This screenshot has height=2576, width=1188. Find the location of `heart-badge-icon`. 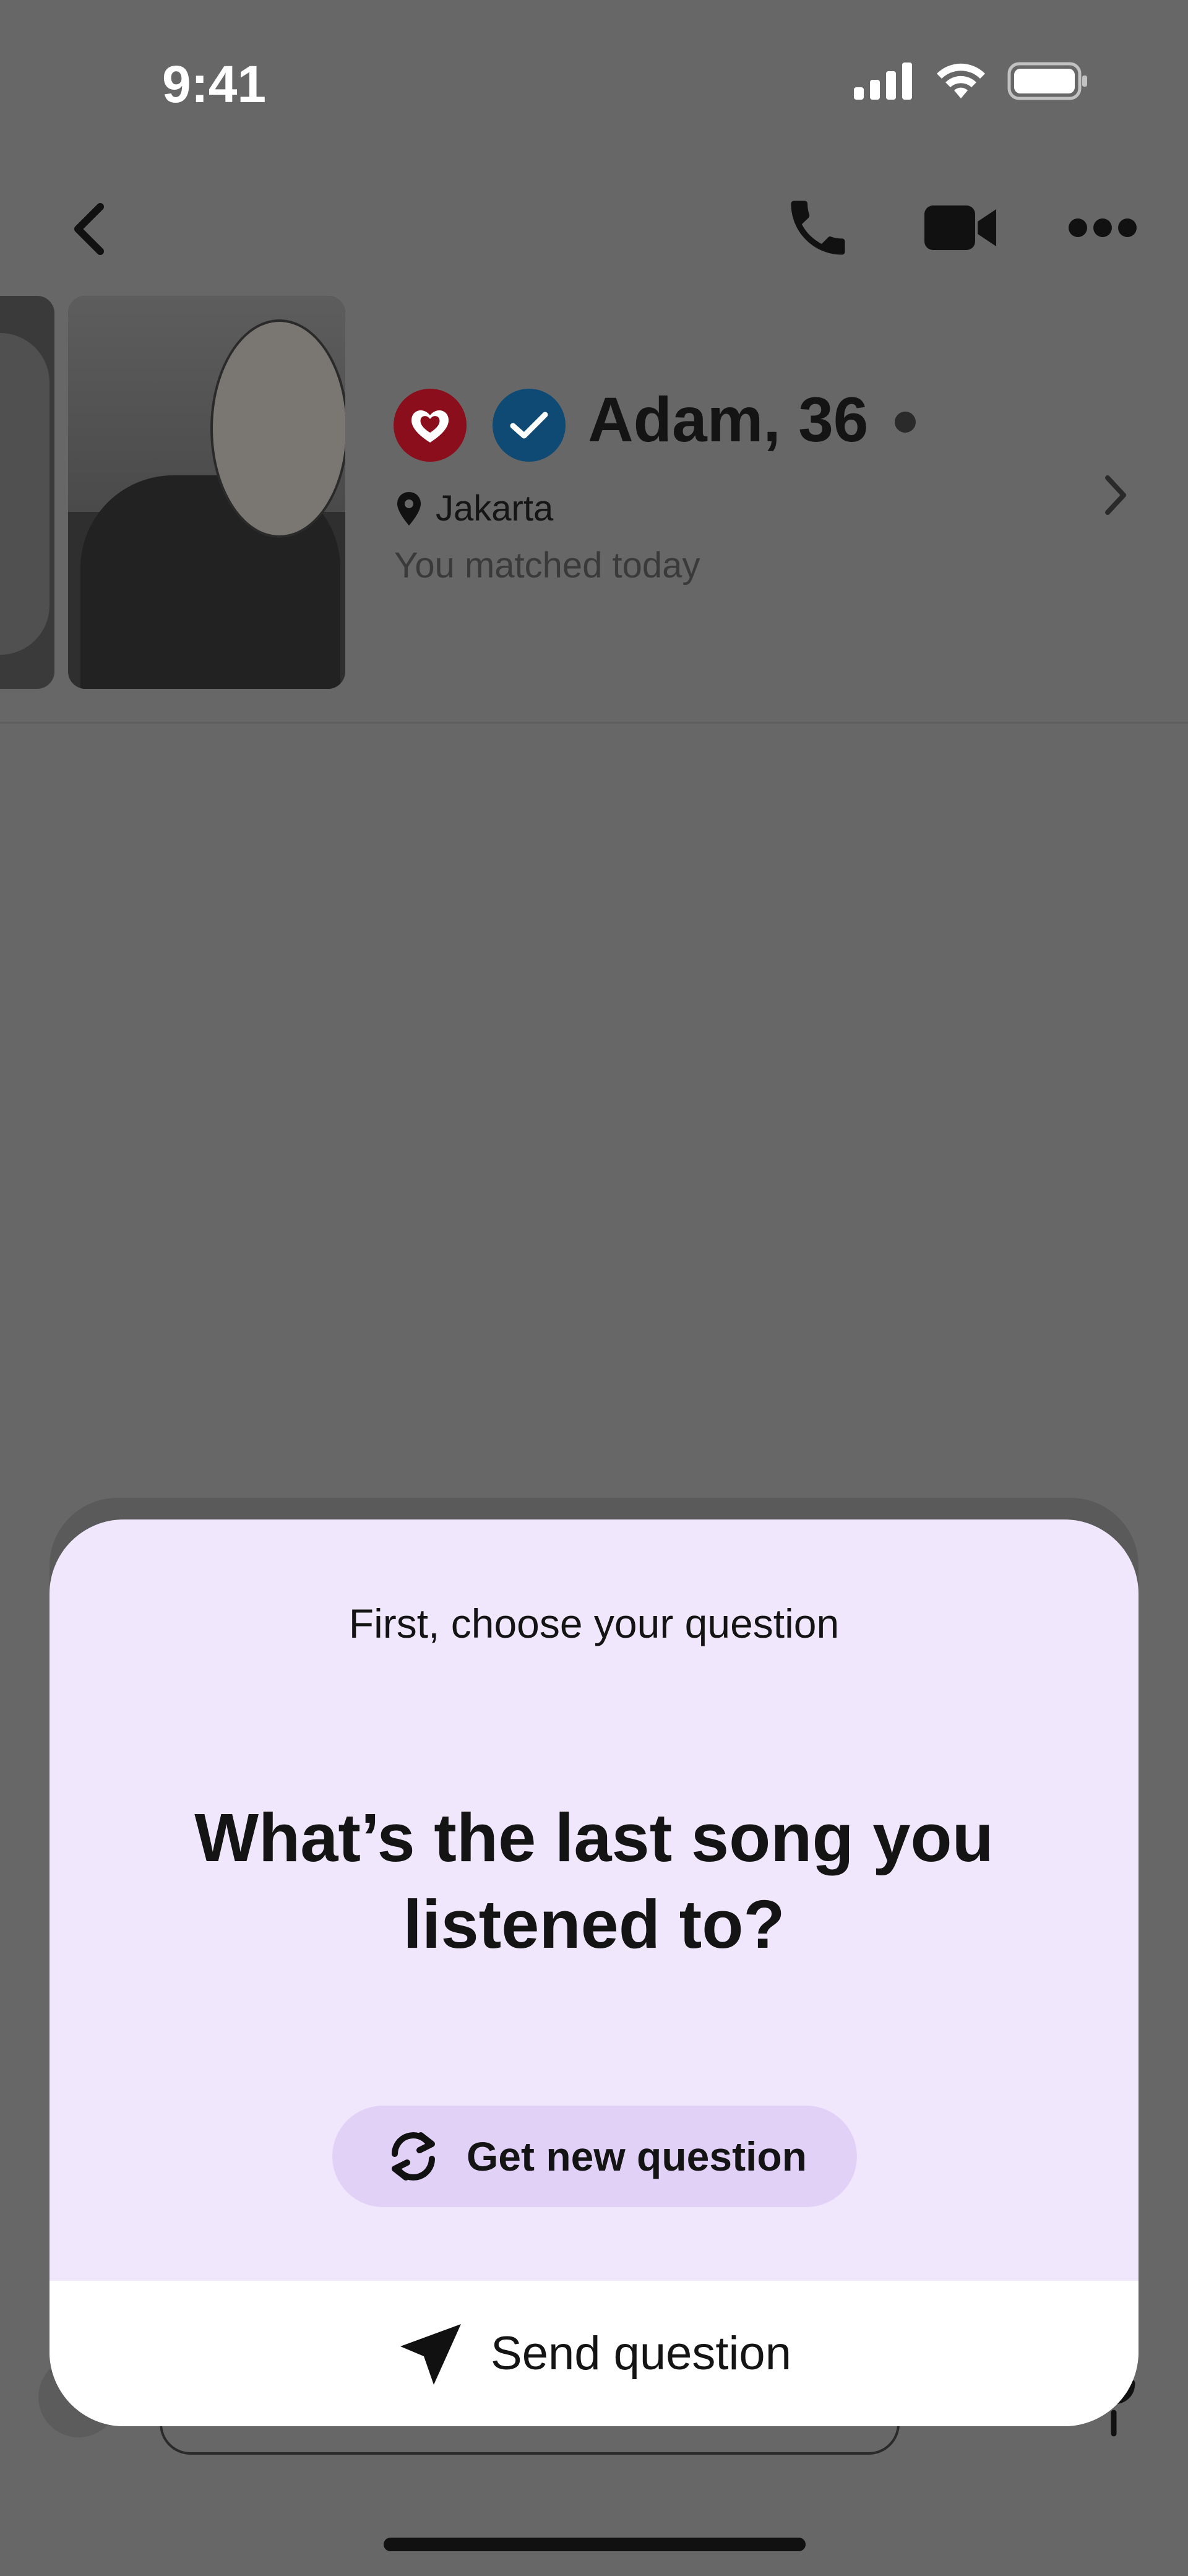

heart-badge-icon is located at coordinates (430, 425).